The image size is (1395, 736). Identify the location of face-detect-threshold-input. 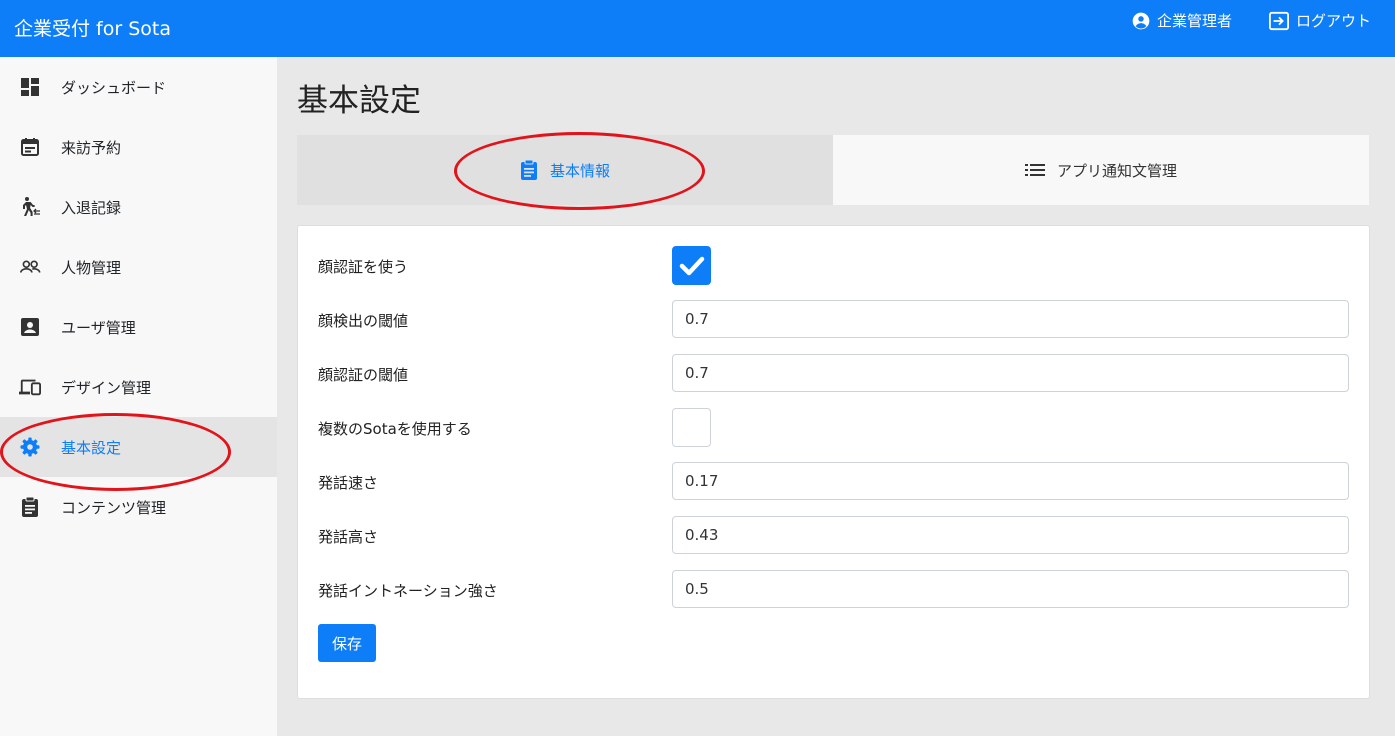
(1010, 319).